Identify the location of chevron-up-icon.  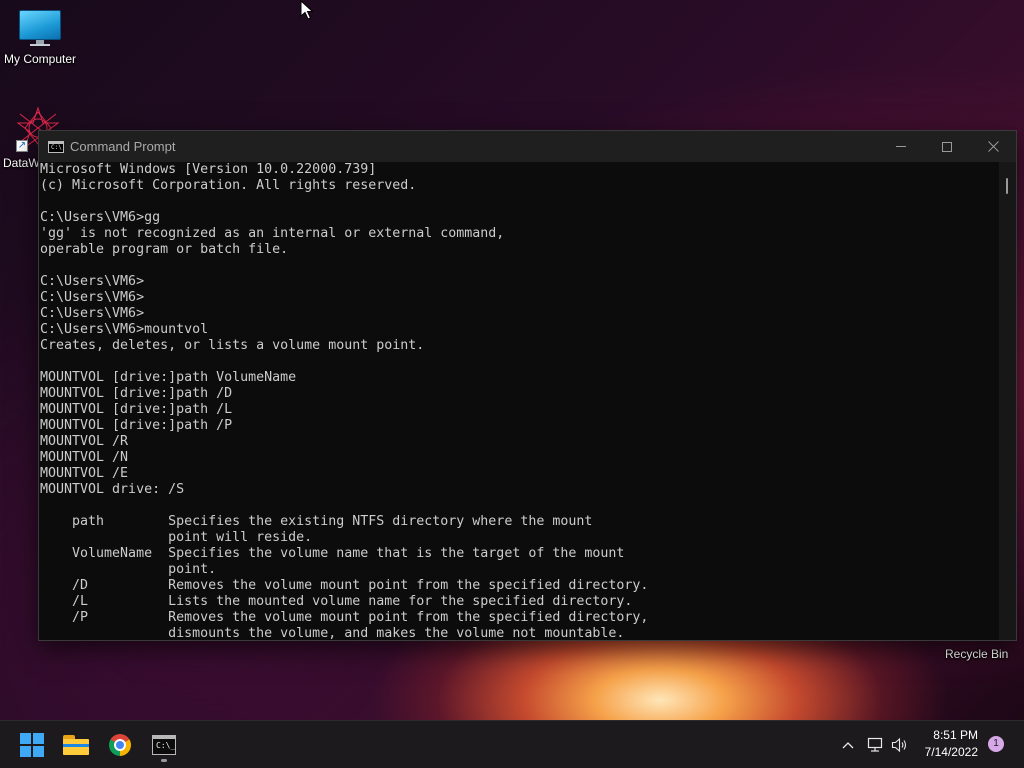
(848, 745).